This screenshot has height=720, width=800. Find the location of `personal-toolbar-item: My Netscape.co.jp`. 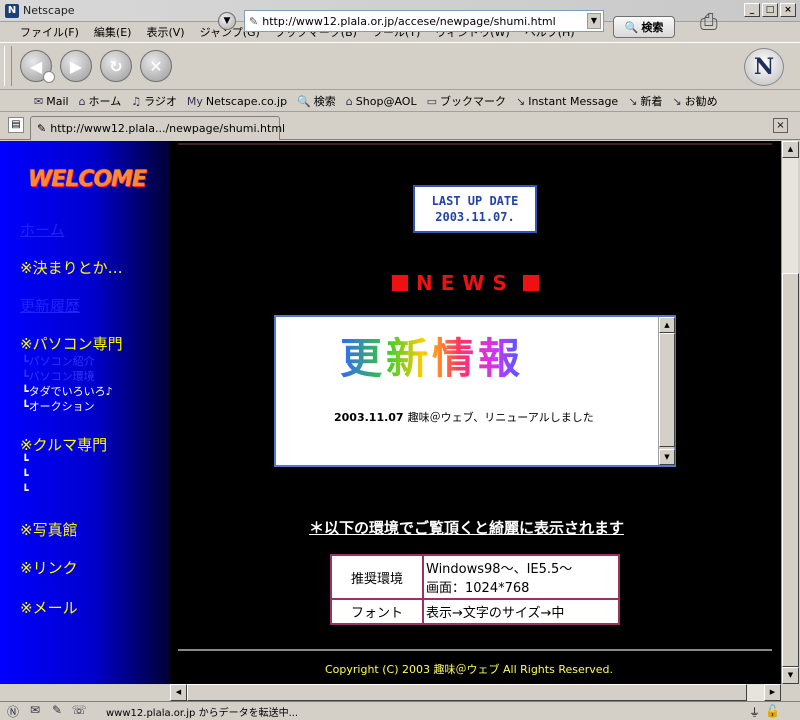

personal-toolbar-item: My Netscape.co.jp is located at coordinates (237, 101).